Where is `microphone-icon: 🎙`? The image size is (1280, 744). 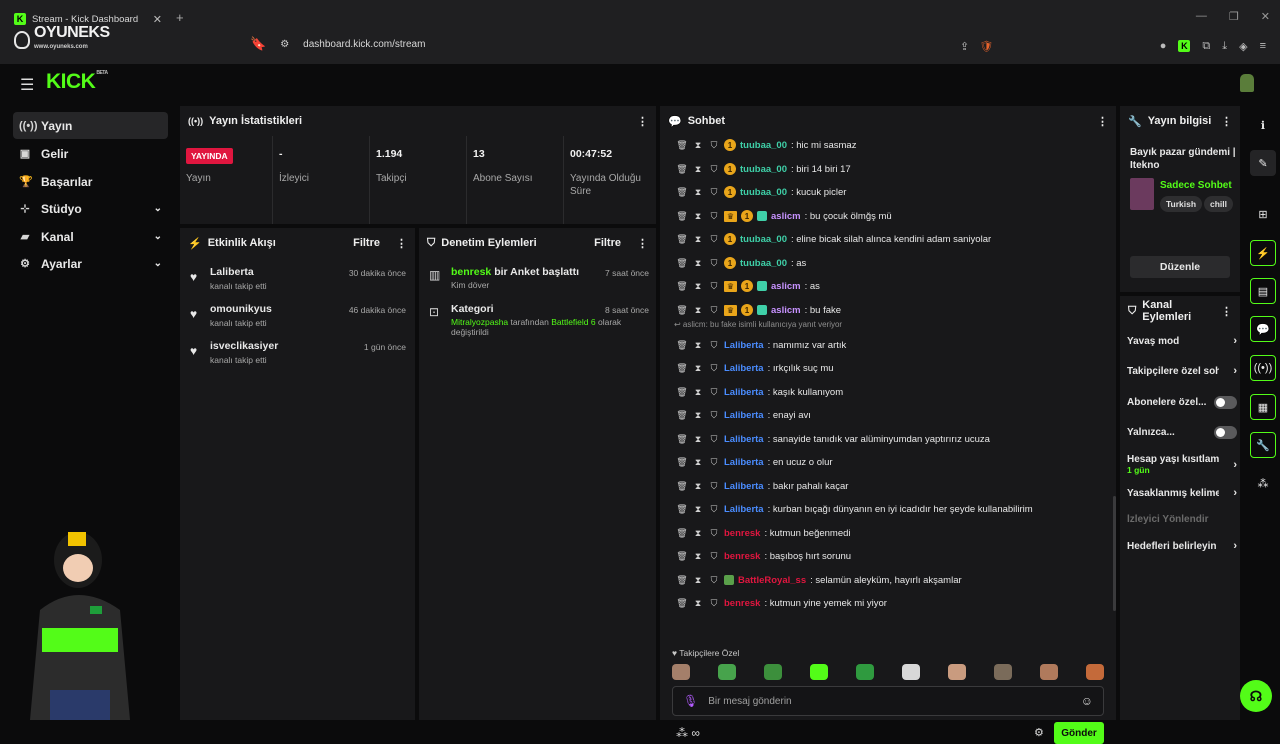
microphone-icon: 🎙 is located at coordinates (690, 701).